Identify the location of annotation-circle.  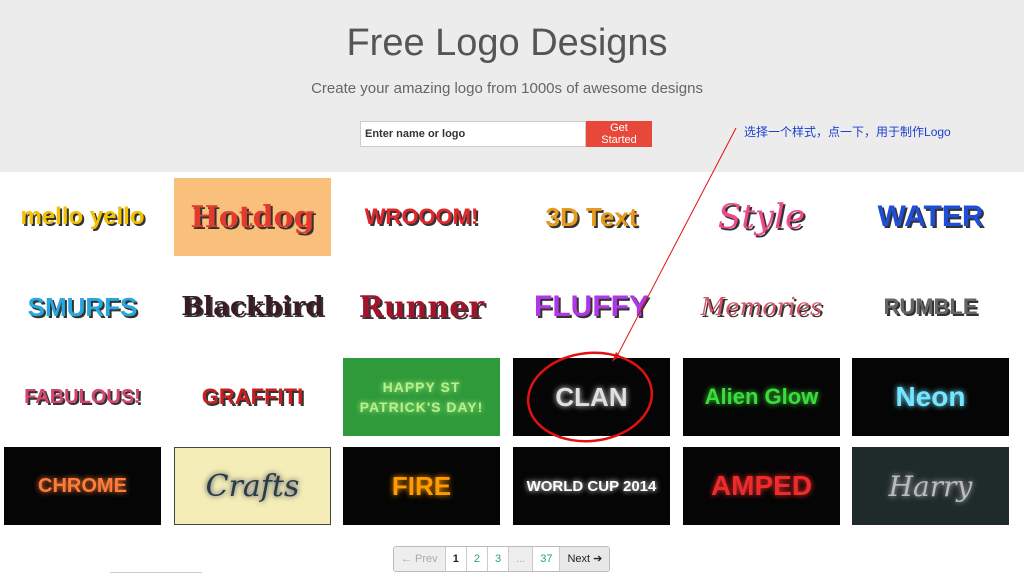
(590, 397).